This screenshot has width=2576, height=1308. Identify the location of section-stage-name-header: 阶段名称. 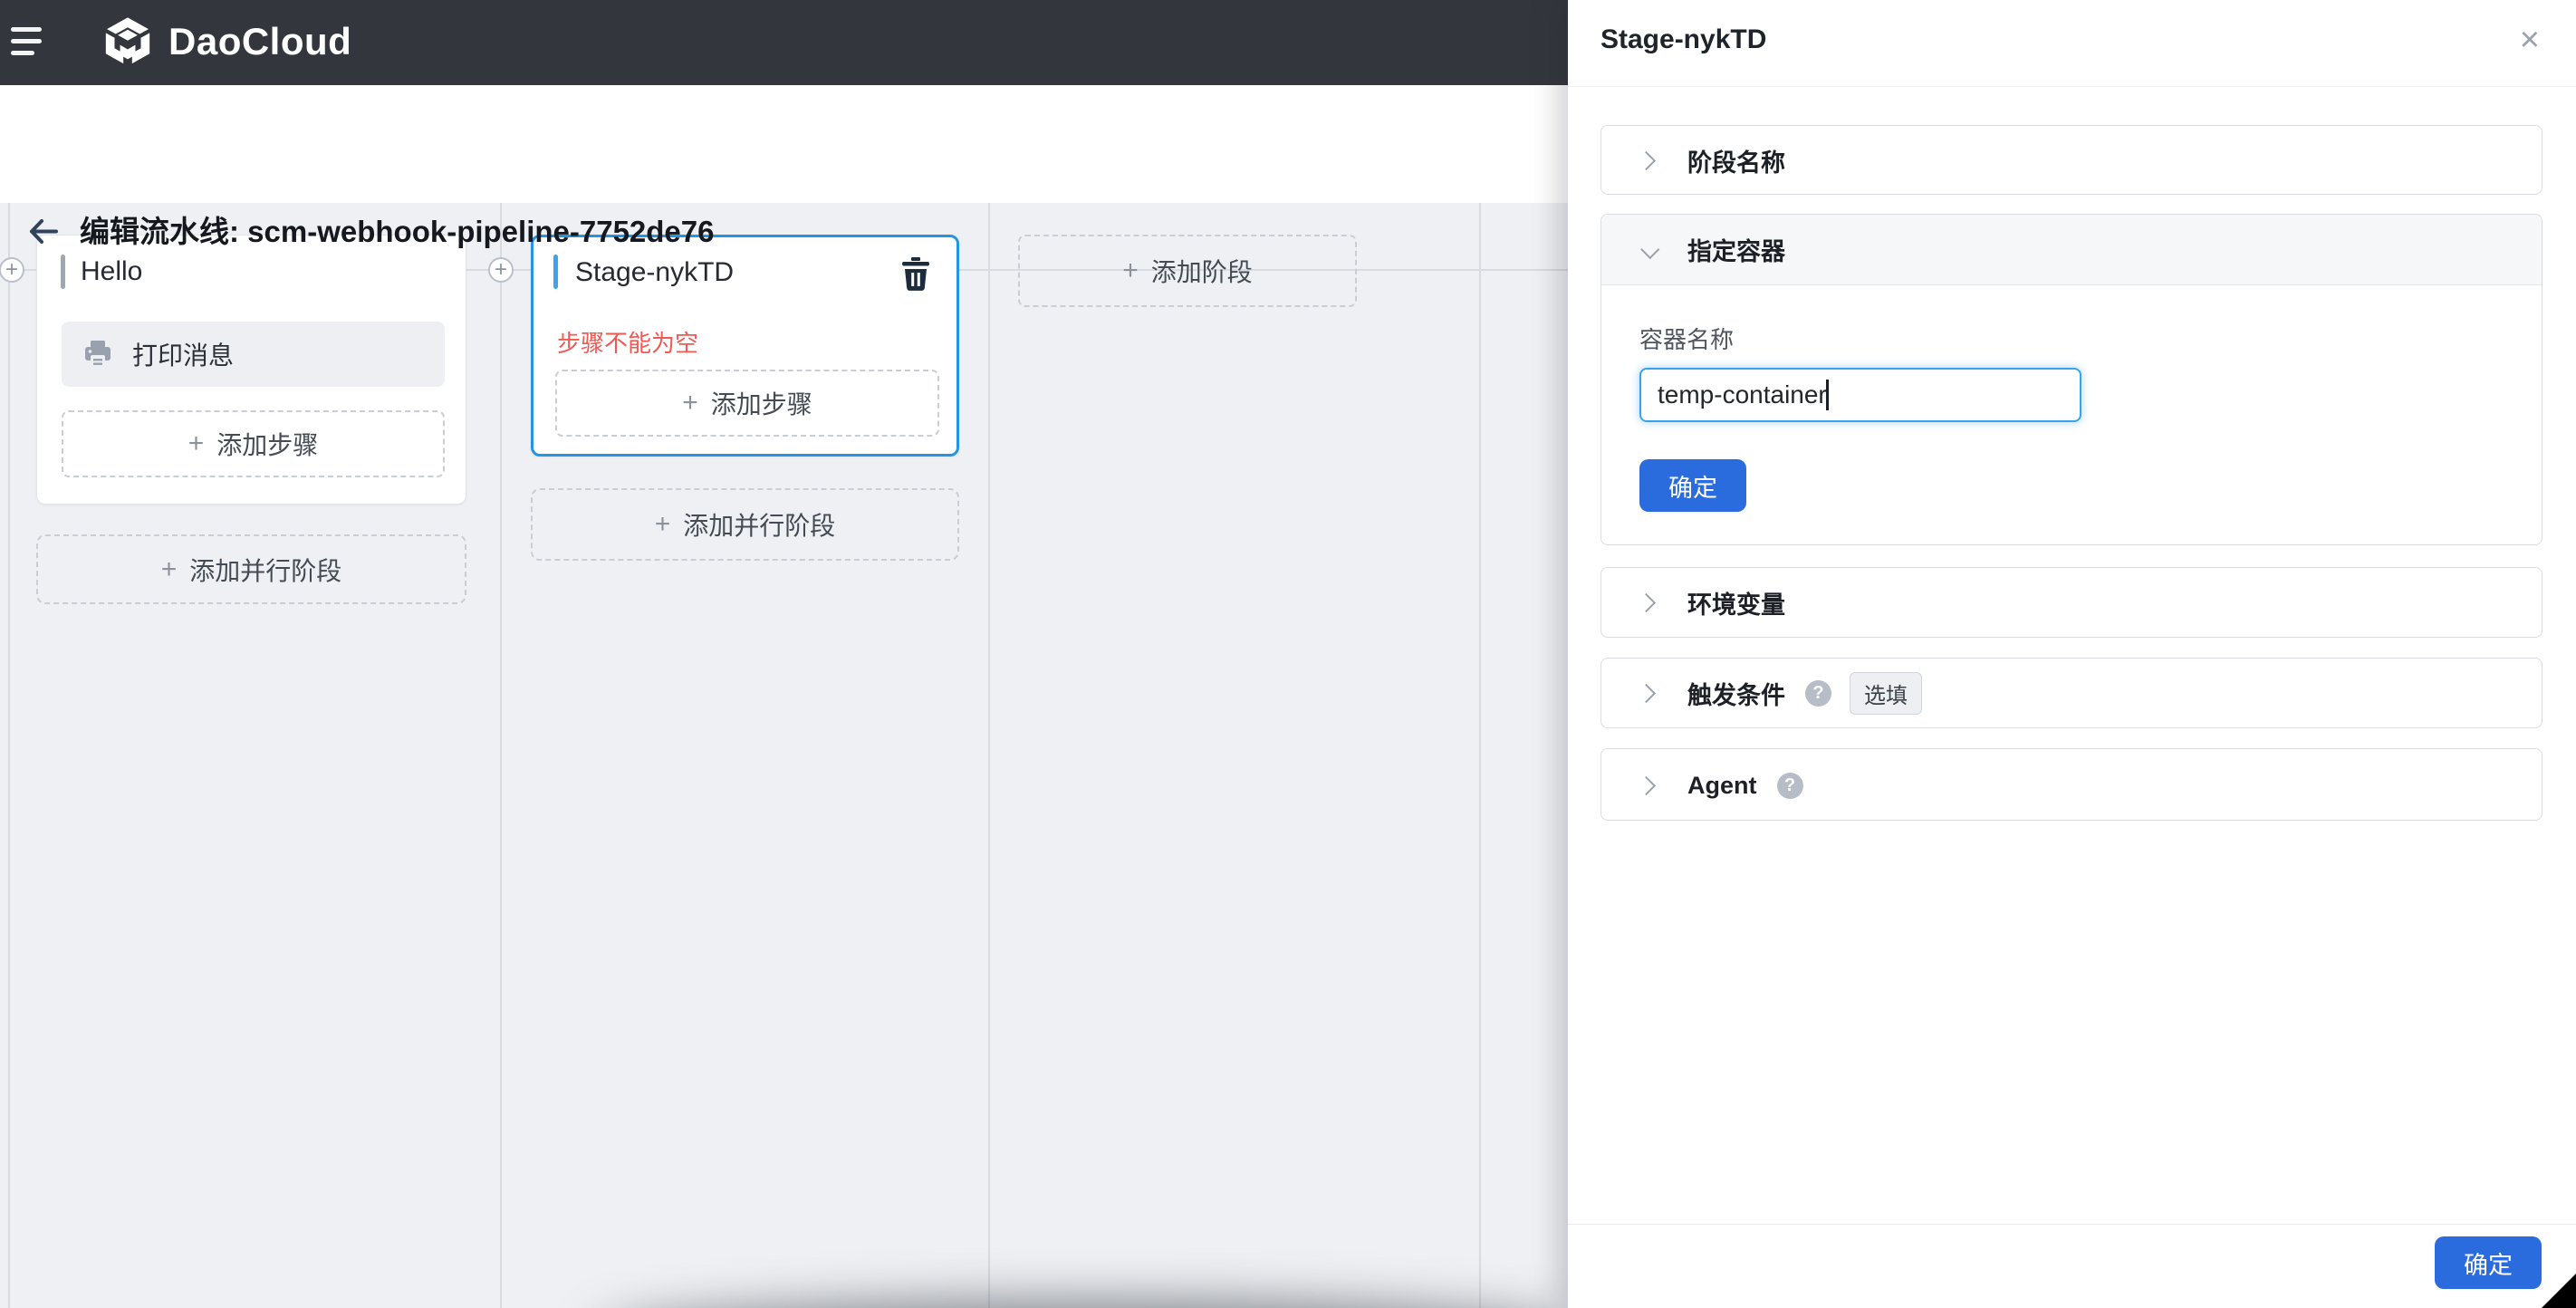
(2071, 160).